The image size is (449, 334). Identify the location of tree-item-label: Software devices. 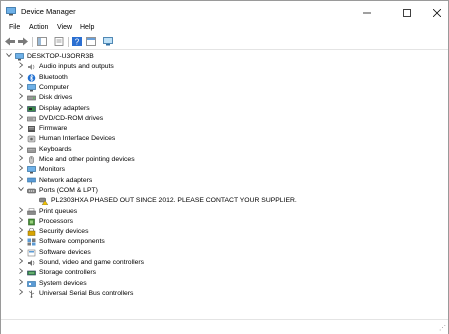
(65, 252).